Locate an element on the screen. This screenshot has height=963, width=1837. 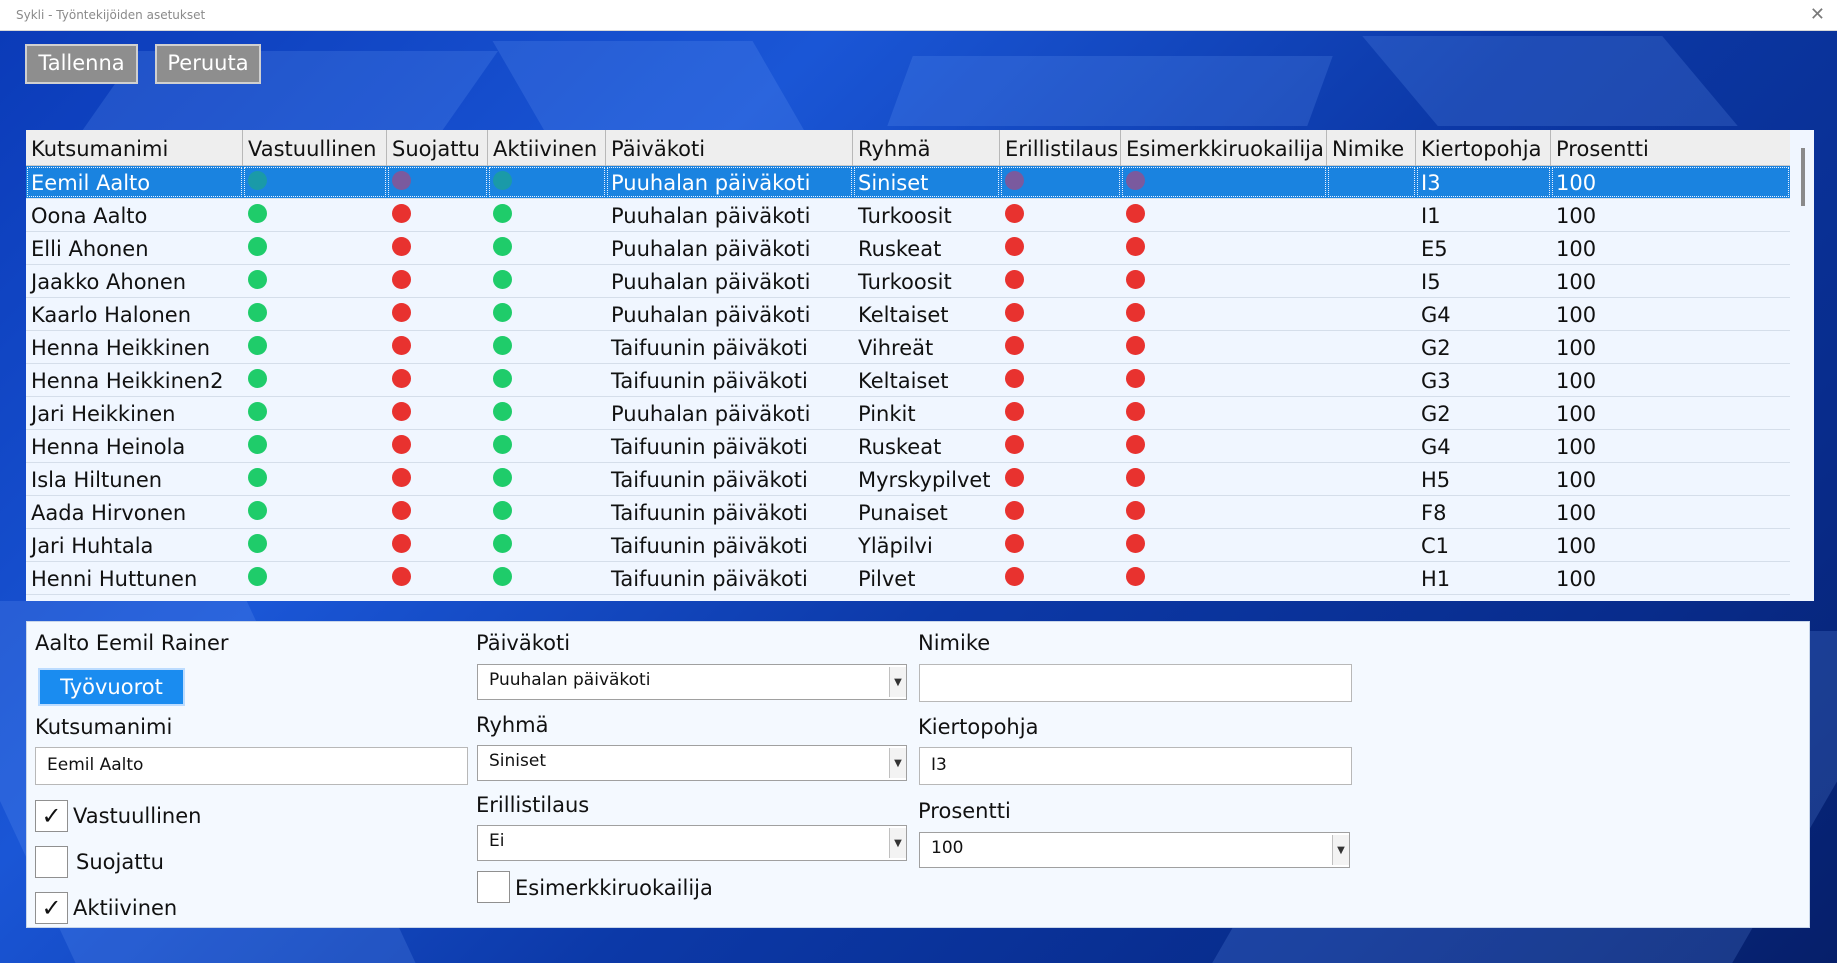
table-cell-rotation: H1 is located at coordinates (1436, 579).